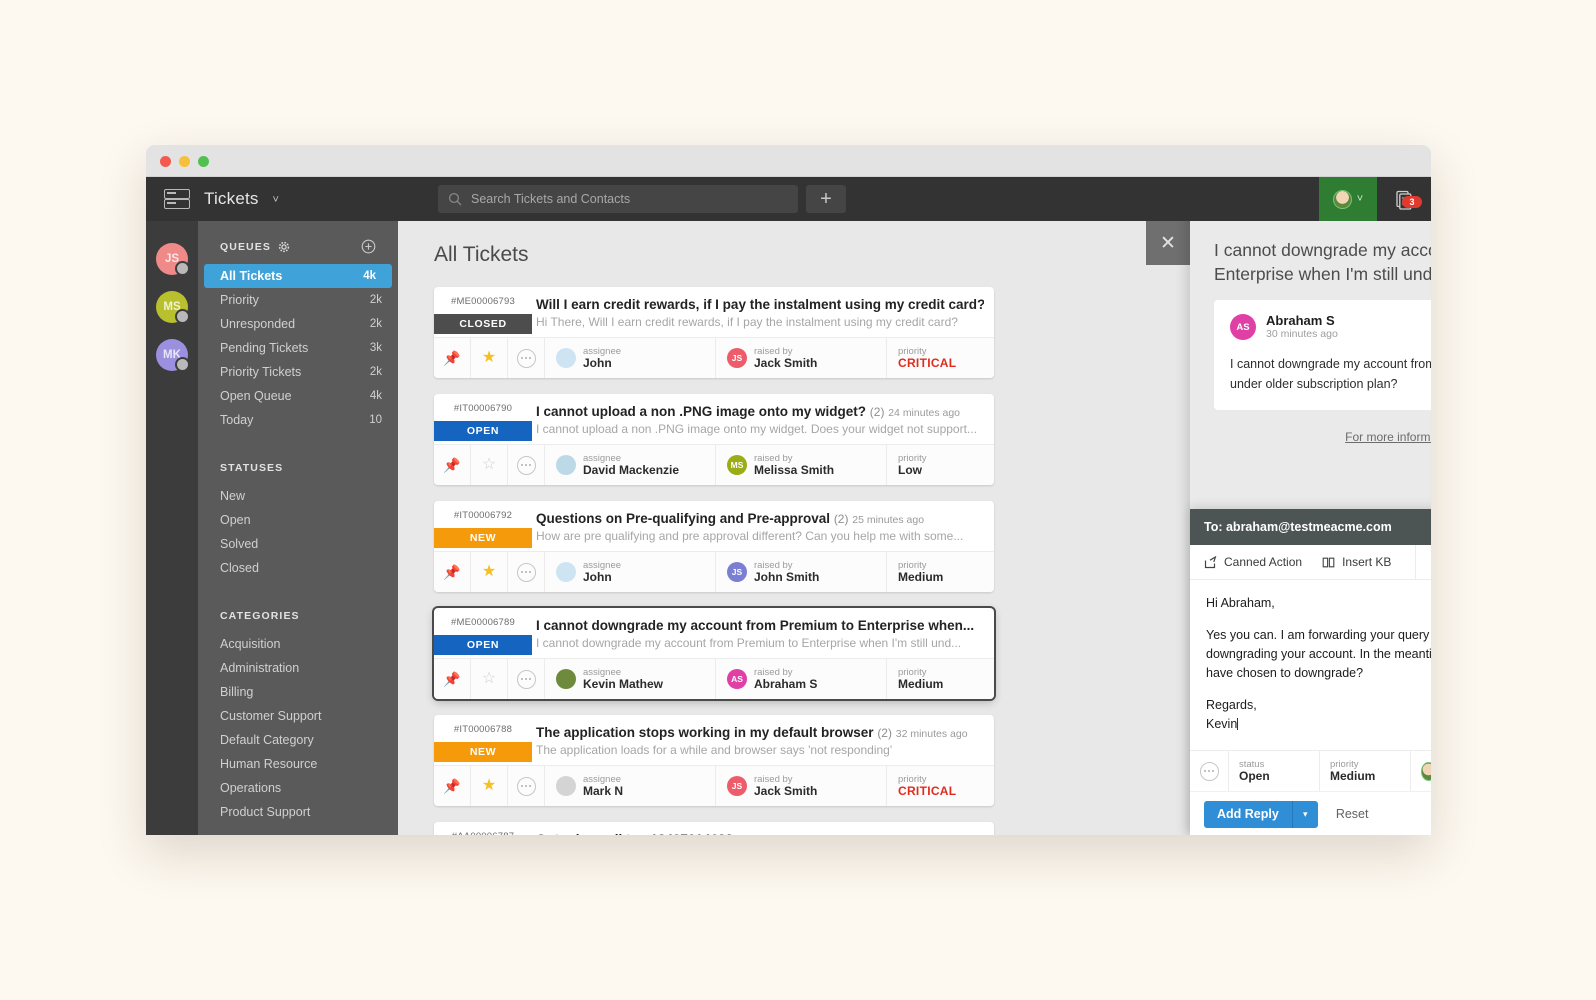 This screenshot has width=1596, height=1000. I want to click on notifications-button: 3, so click(1404, 199).